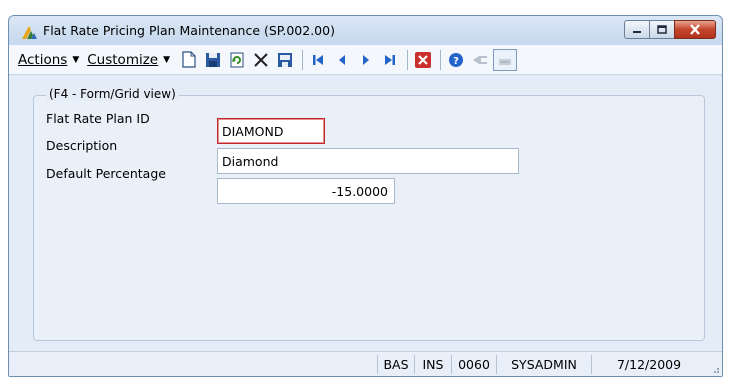 The width and height of the screenshot is (729, 386). I want to click on close-form-icon, so click(423, 59).